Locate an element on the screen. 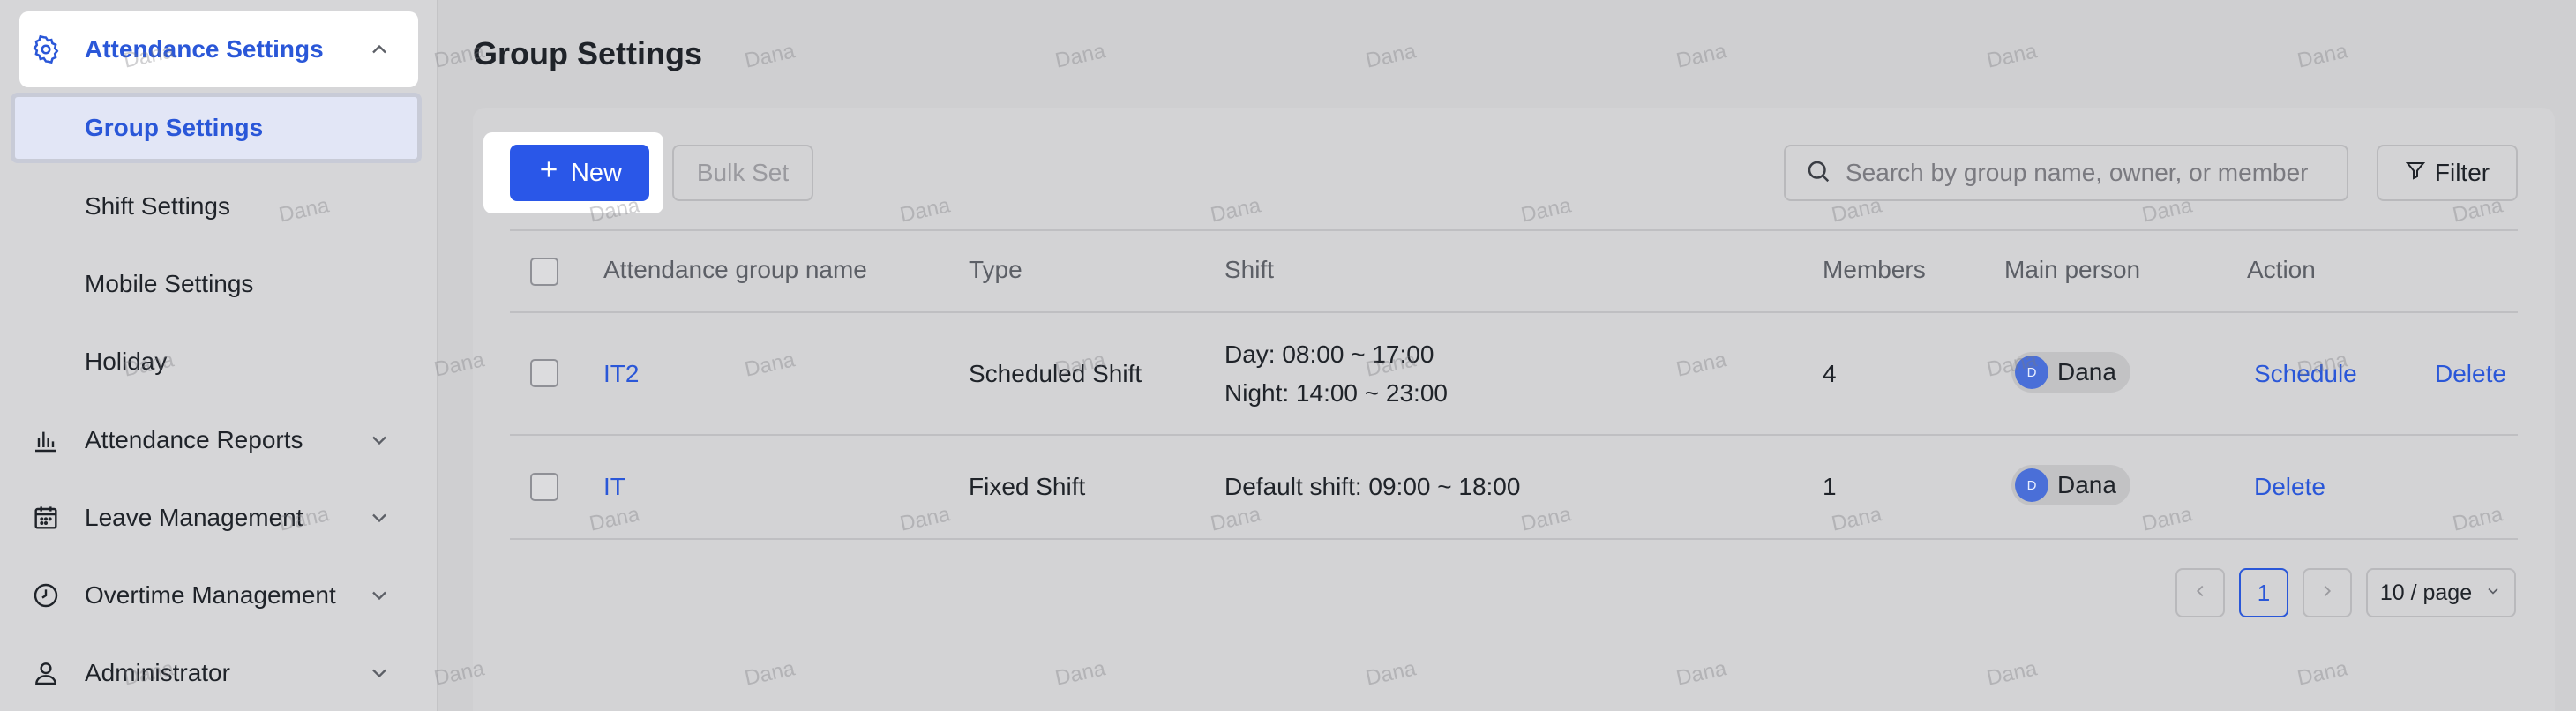 This screenshot has height=711, width=2576. shift-line: Night: 14:00 ~ 23:00 is located at coordinates (1336, 393).